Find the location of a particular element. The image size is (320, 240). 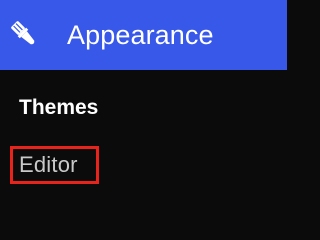

appearance-menu-title: Appearance is located at coordinates (140, 35).